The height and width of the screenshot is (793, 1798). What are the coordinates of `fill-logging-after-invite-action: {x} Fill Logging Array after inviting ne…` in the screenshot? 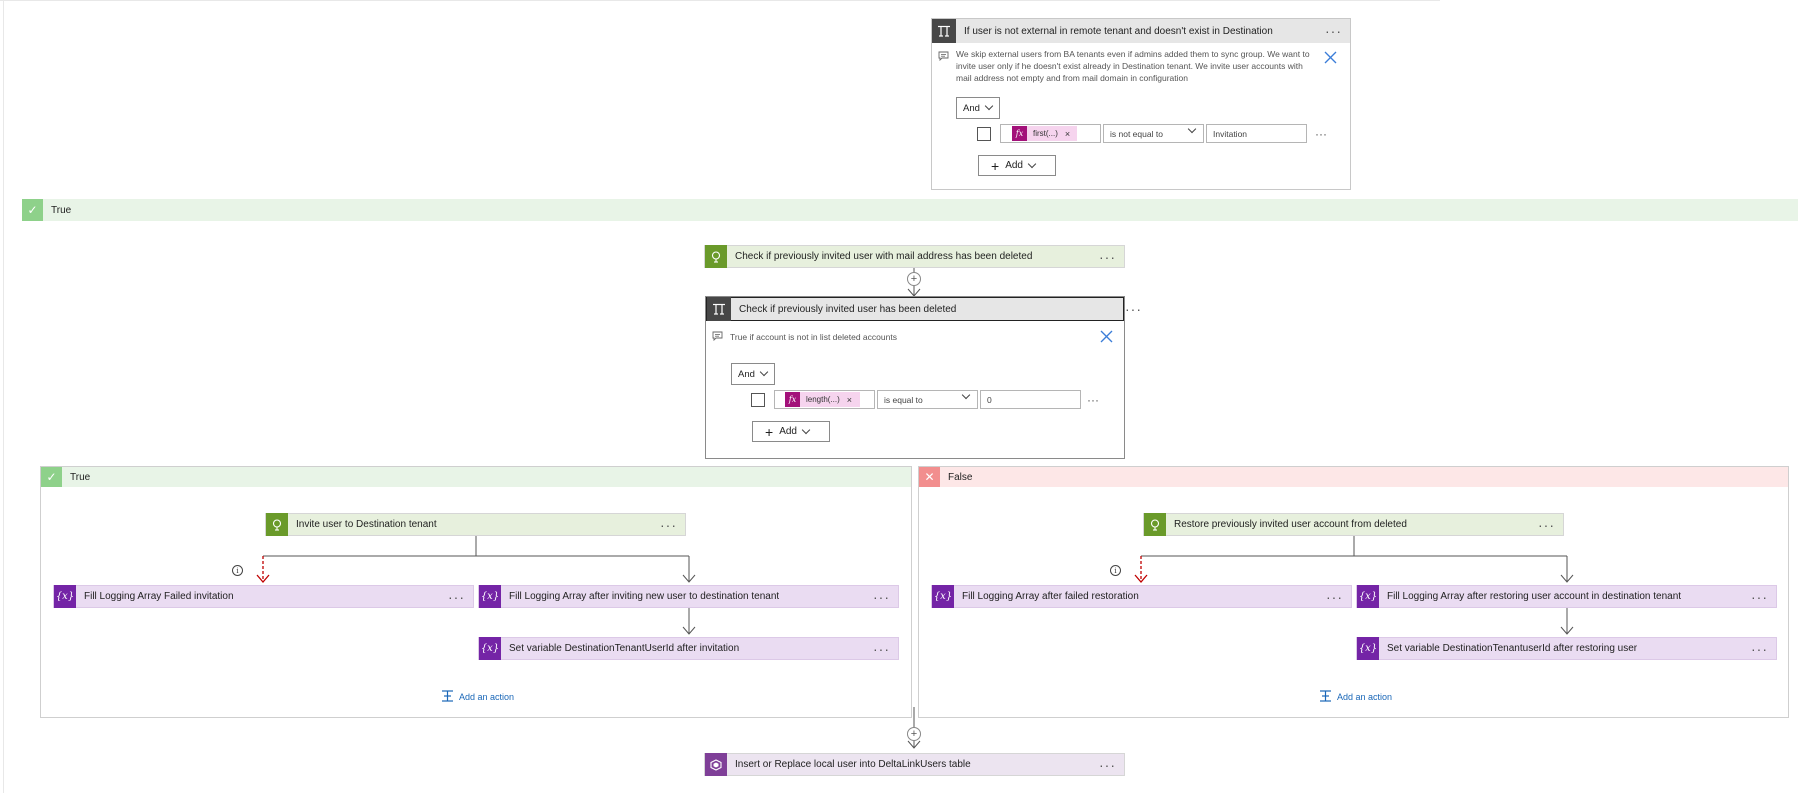 It's located at (688, 596).